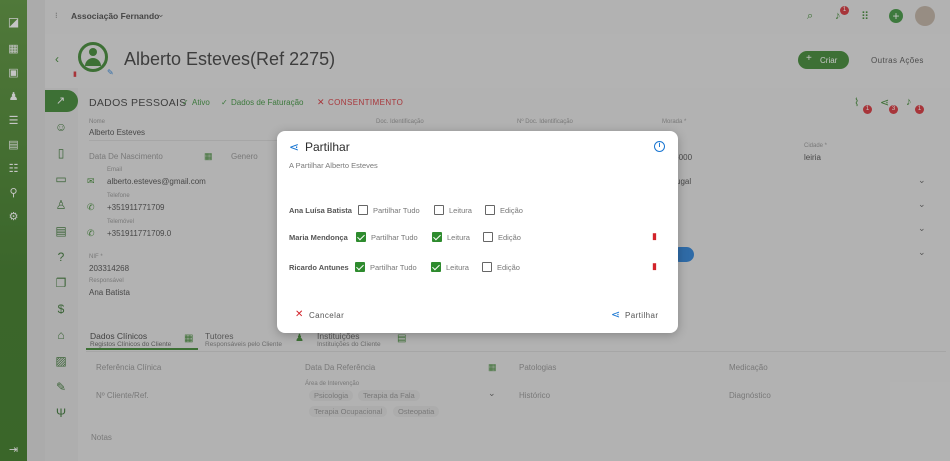 This screenshot has width=950, height=461. What do you see at coordinates (333, 165) in the screenshot?
I see `dialog-subtitle: A Partilhar Alberto Esteves` at bounding box center [333, 165].